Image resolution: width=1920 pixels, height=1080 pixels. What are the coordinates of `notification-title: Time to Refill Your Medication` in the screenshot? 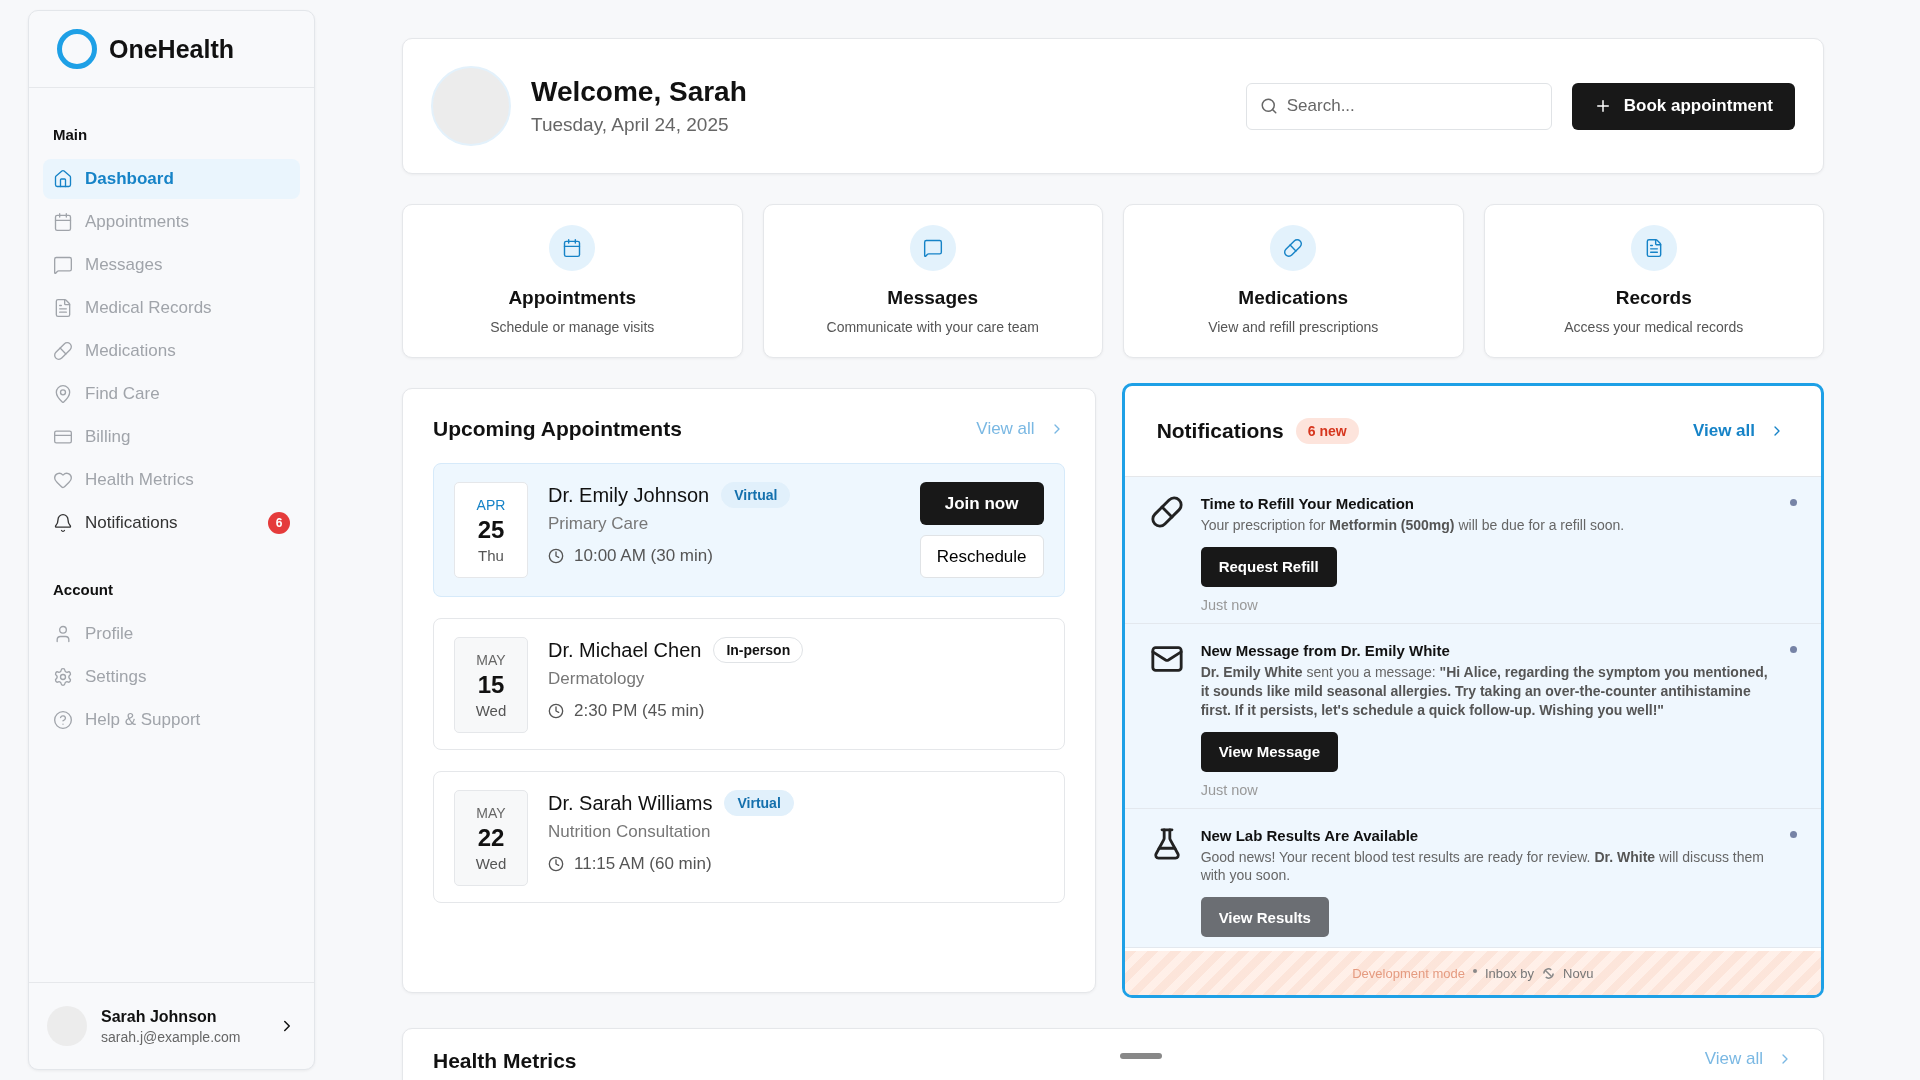 It's located at (1307, 503).